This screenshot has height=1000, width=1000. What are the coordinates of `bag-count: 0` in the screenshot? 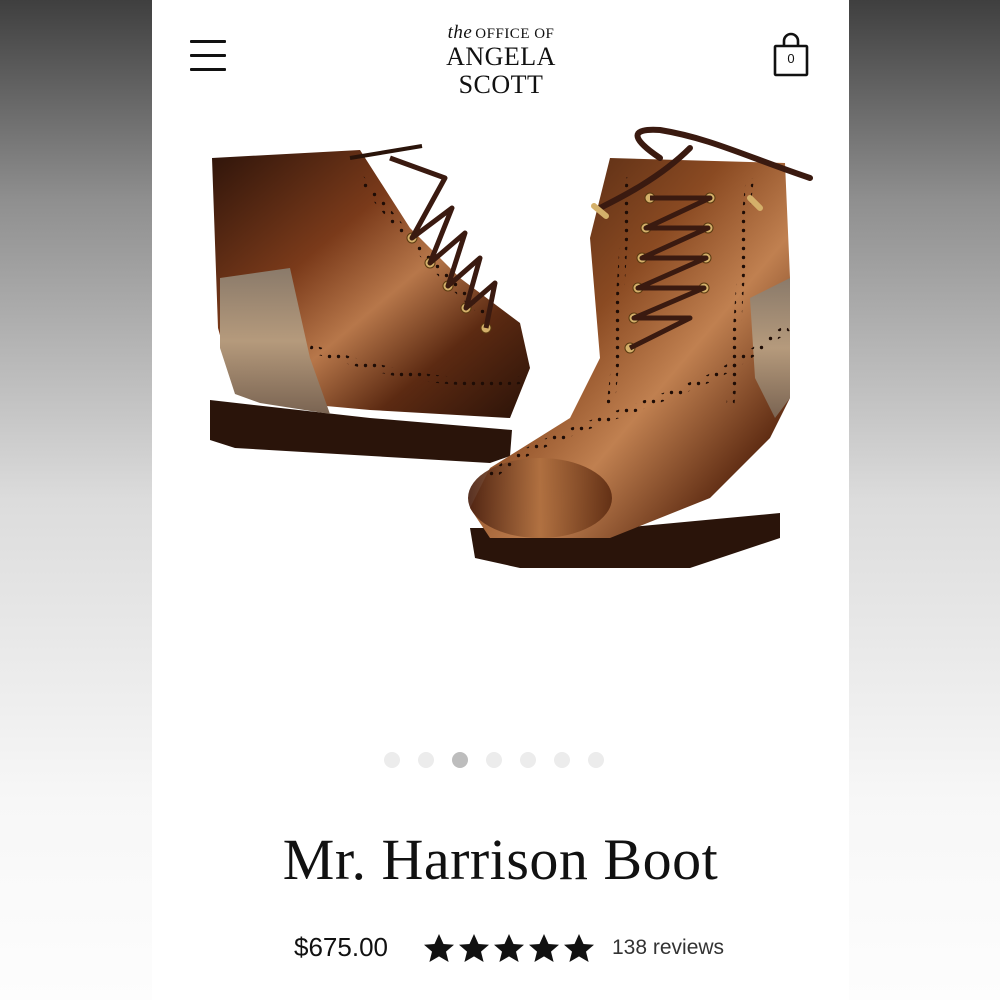 It's located at (791, 58).